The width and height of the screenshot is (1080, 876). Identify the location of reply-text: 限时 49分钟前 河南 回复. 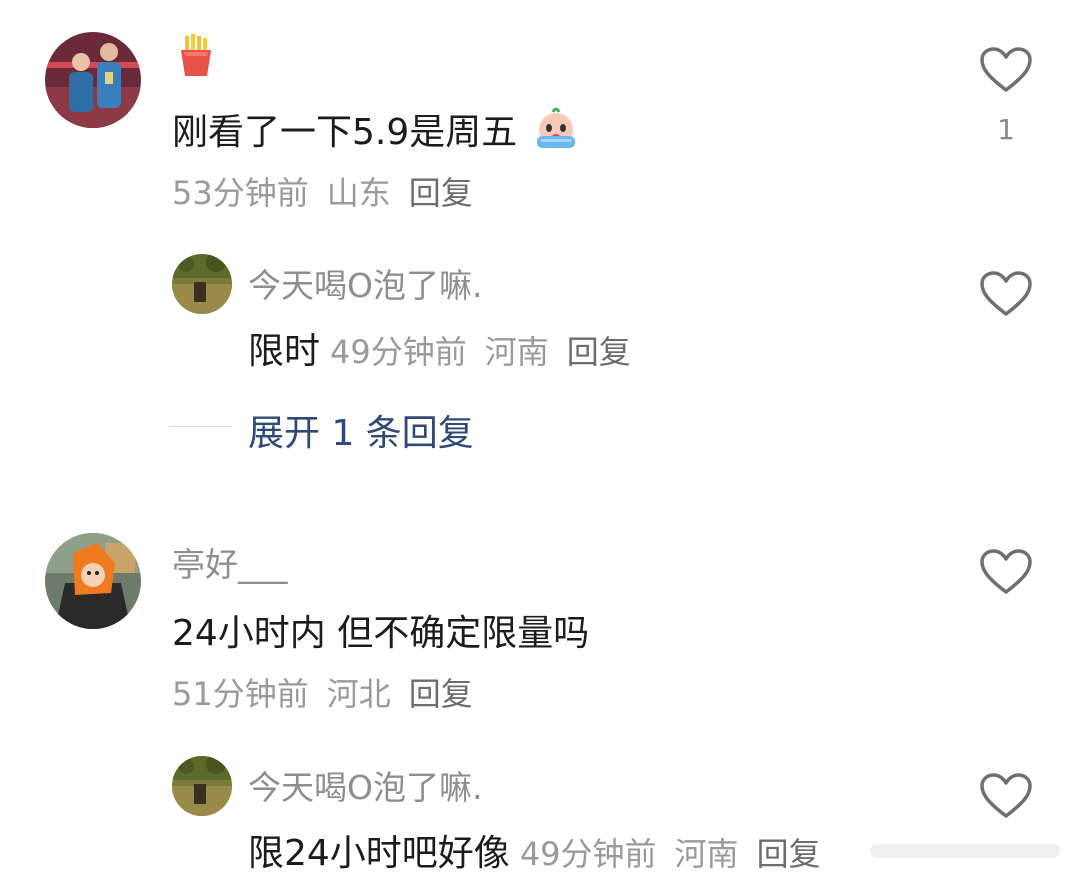
(448, 348).